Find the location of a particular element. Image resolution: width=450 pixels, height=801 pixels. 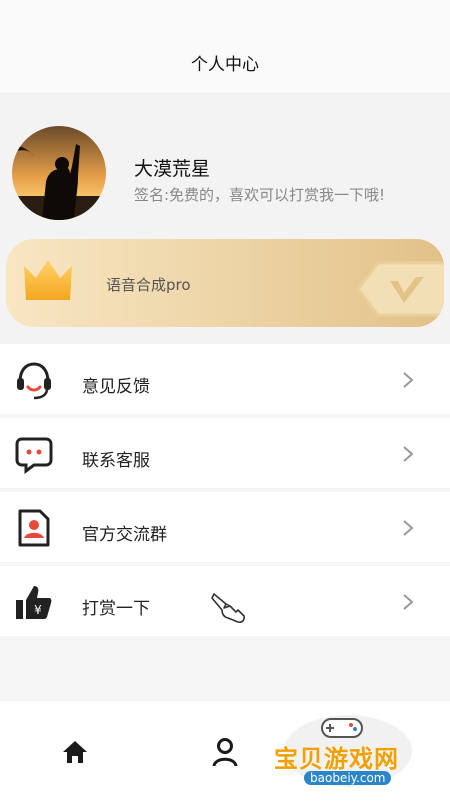

headset-icon is located at coordinates (34, 381).